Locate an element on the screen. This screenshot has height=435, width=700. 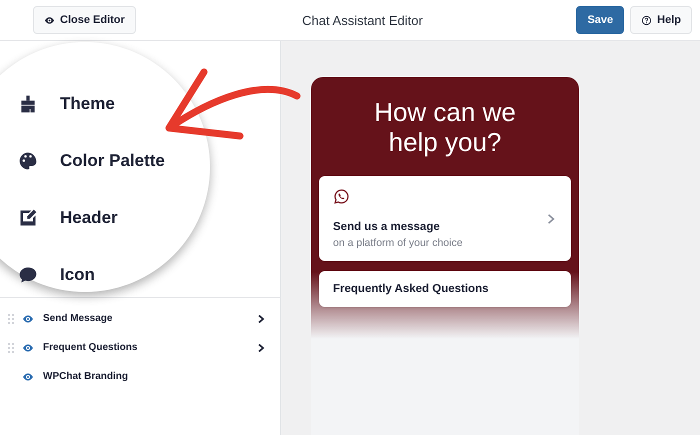
help-button: Help is located at coordinates (661, 20).